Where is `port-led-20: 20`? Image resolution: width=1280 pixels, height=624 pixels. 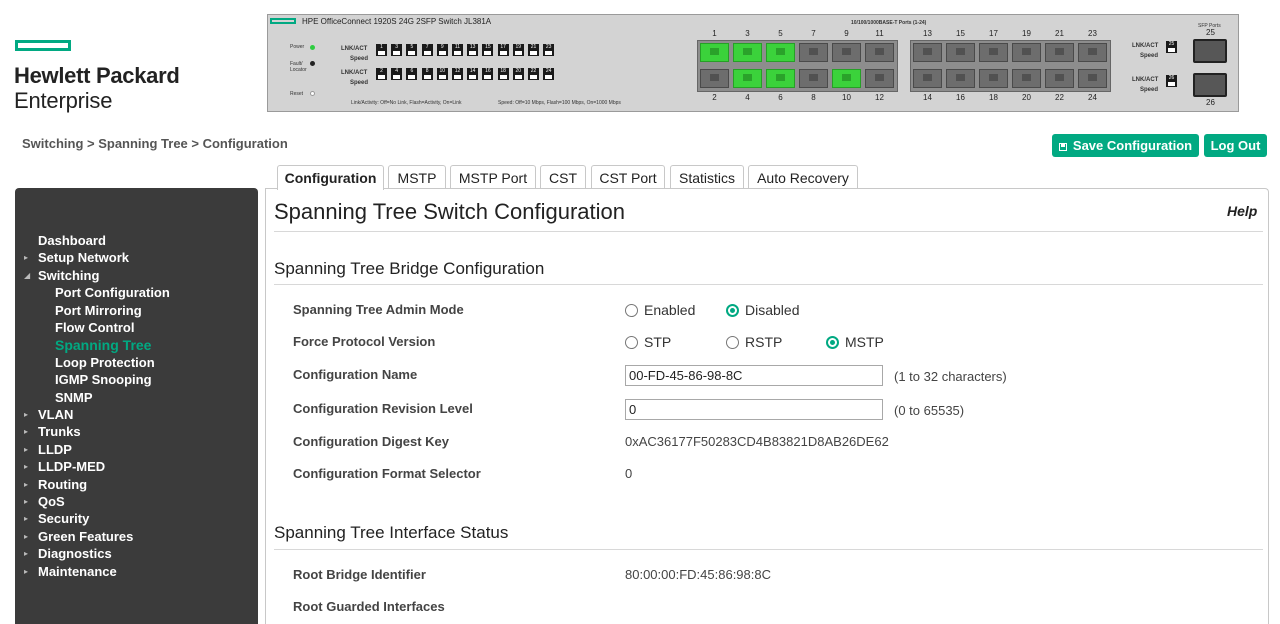 port-led-20: 20 is located at coordinates (518, 74).